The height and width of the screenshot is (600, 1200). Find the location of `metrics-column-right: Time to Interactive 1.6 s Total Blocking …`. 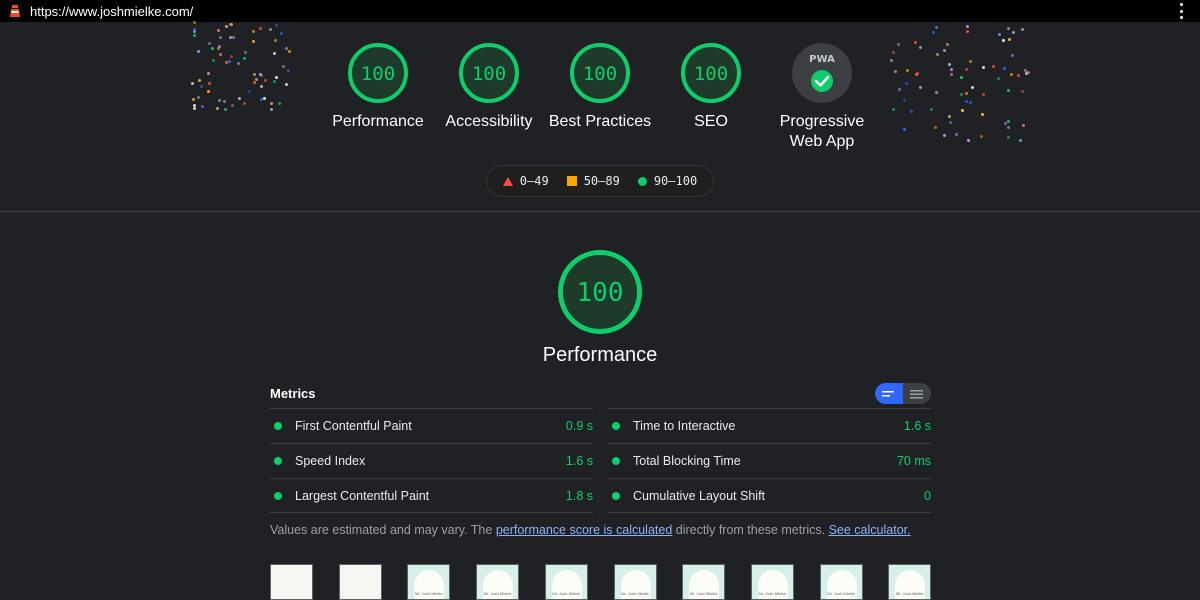

metrics-column-right: Time to Interactive 1.6 s Total Blocking … is located at coordinates (769, 460).